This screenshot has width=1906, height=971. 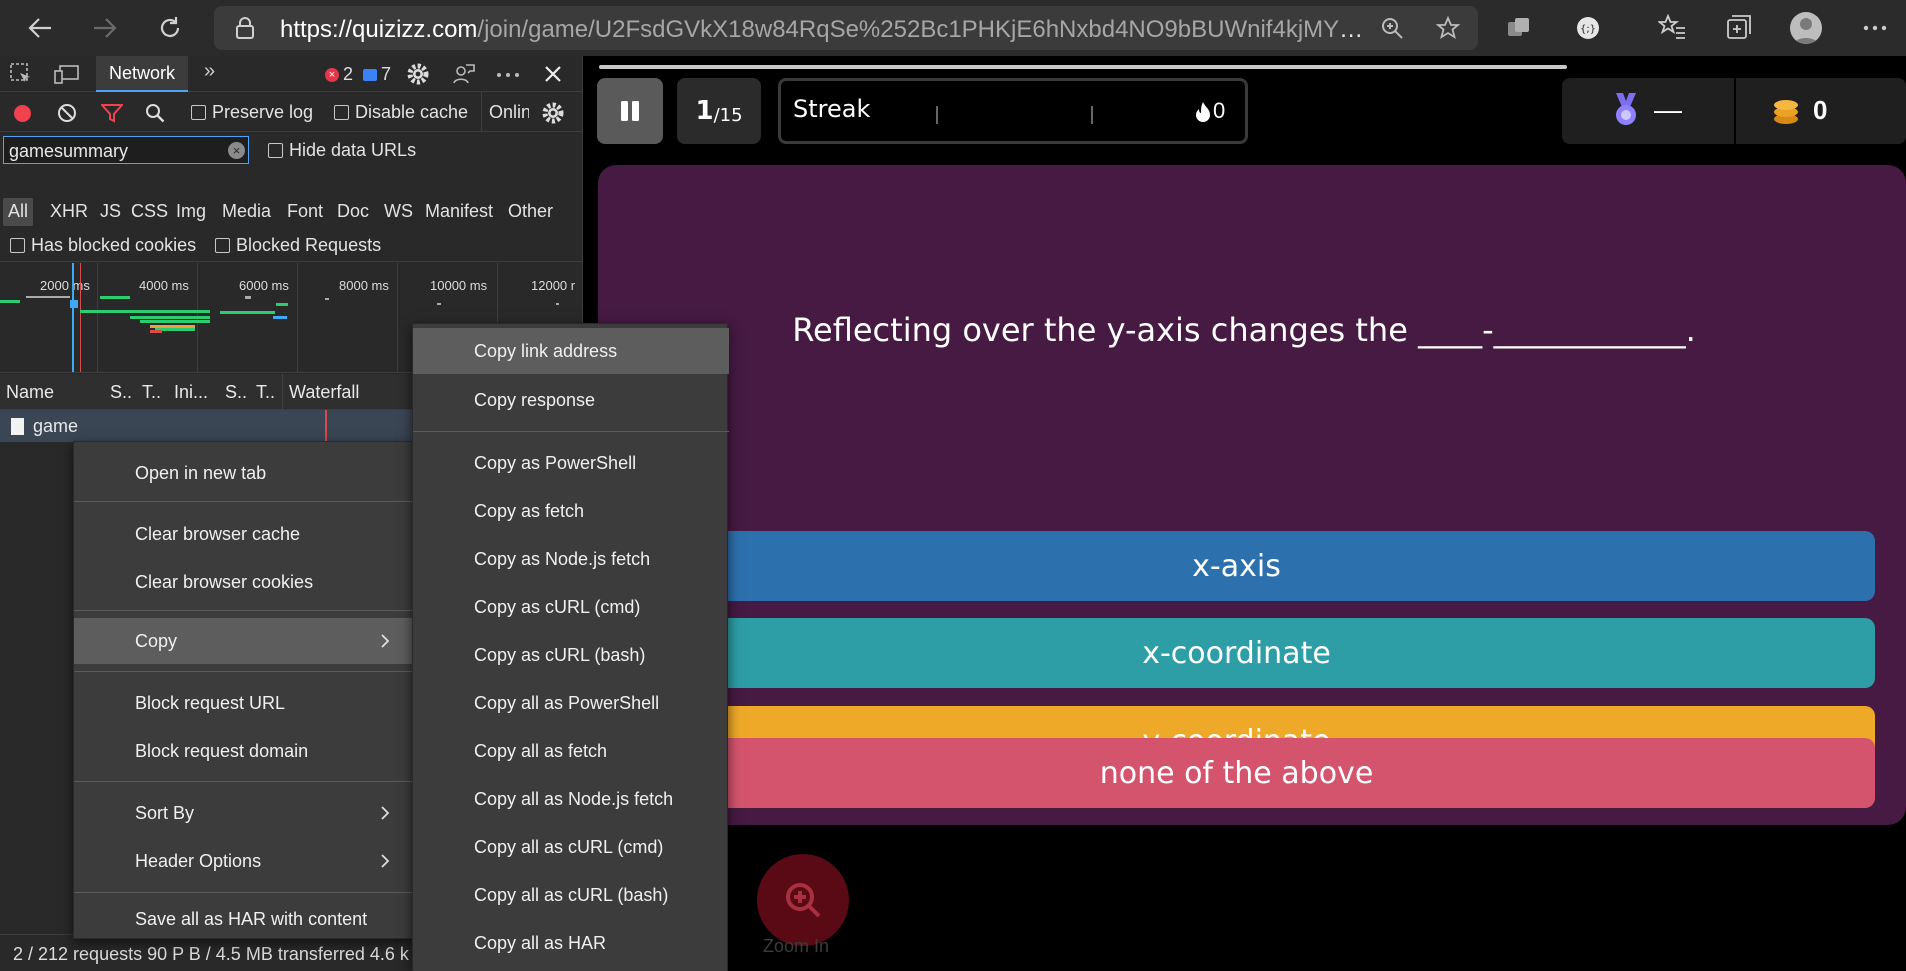 I want to click on filter-funnel-icon, so click(x=112, y=113).